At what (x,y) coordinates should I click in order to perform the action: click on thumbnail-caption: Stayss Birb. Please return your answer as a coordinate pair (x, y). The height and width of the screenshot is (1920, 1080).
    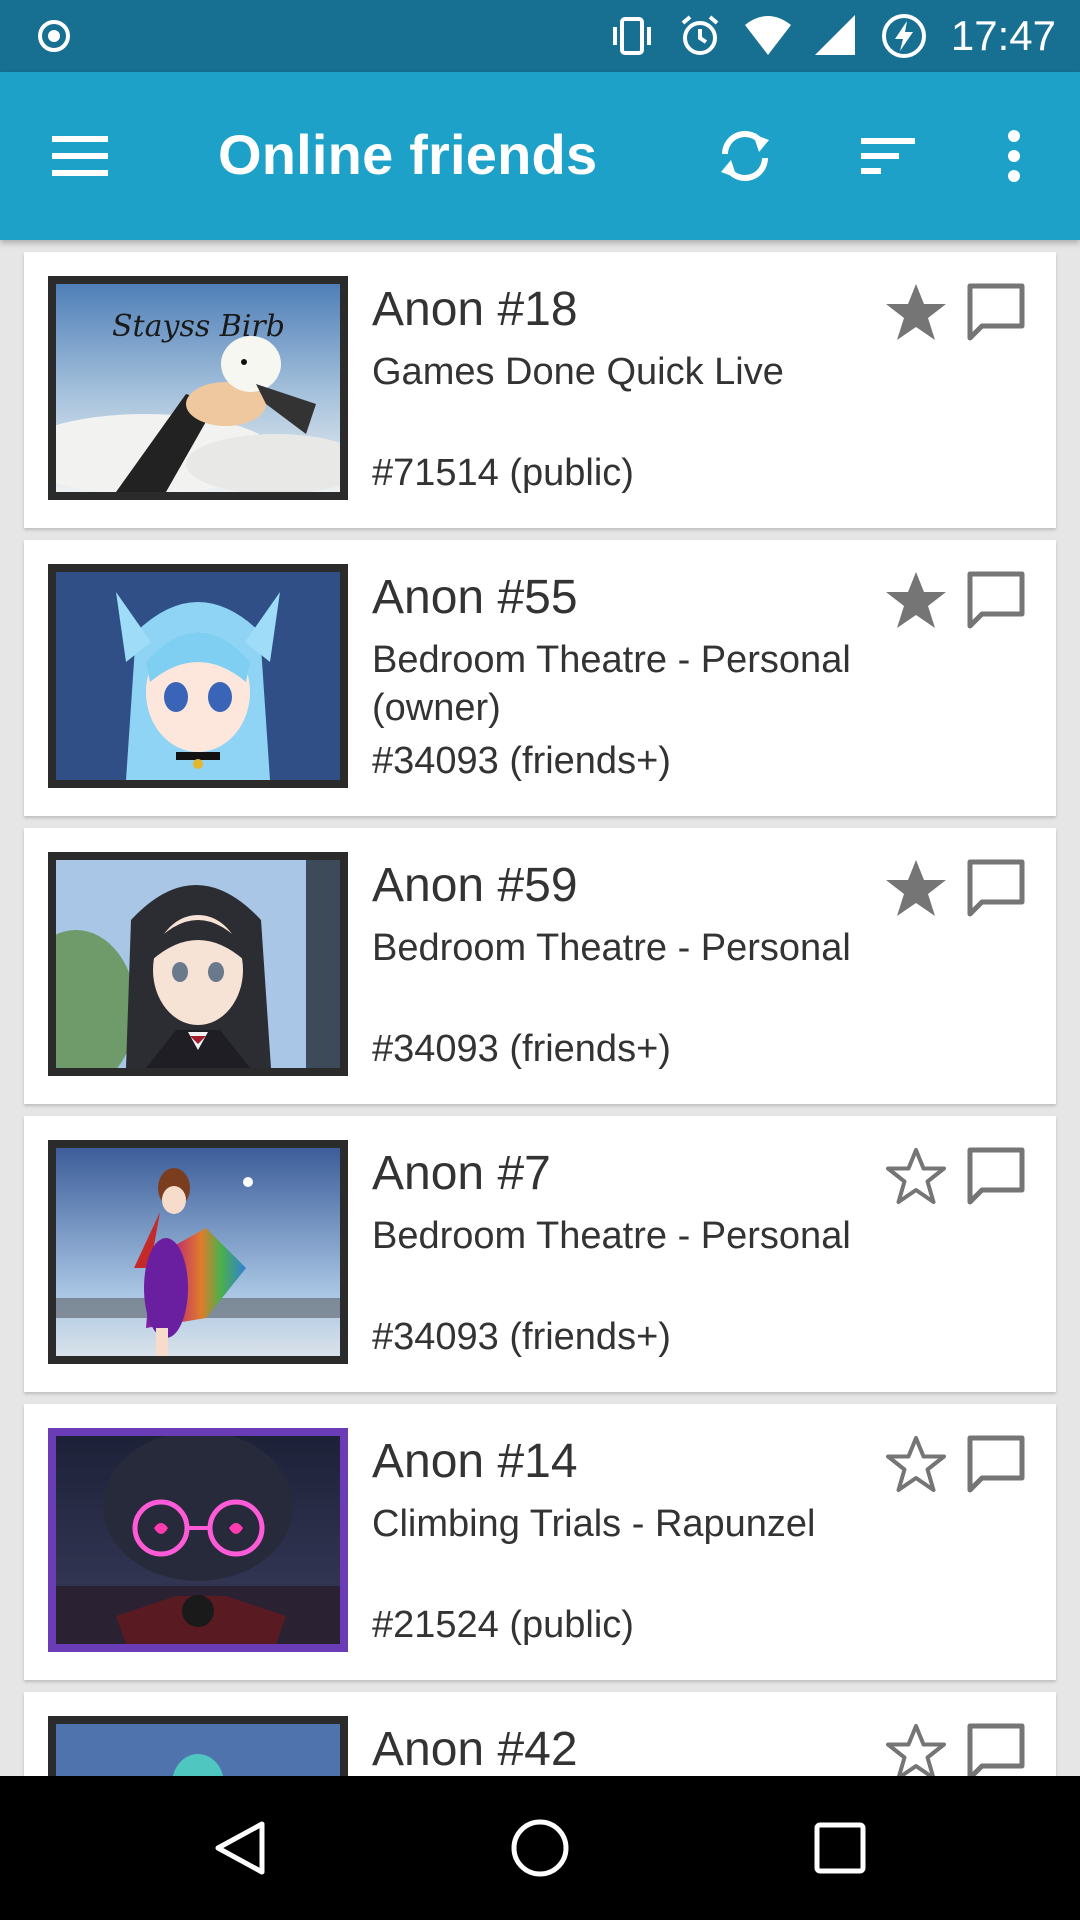
    Looking at the image, I should click on (198, 326).